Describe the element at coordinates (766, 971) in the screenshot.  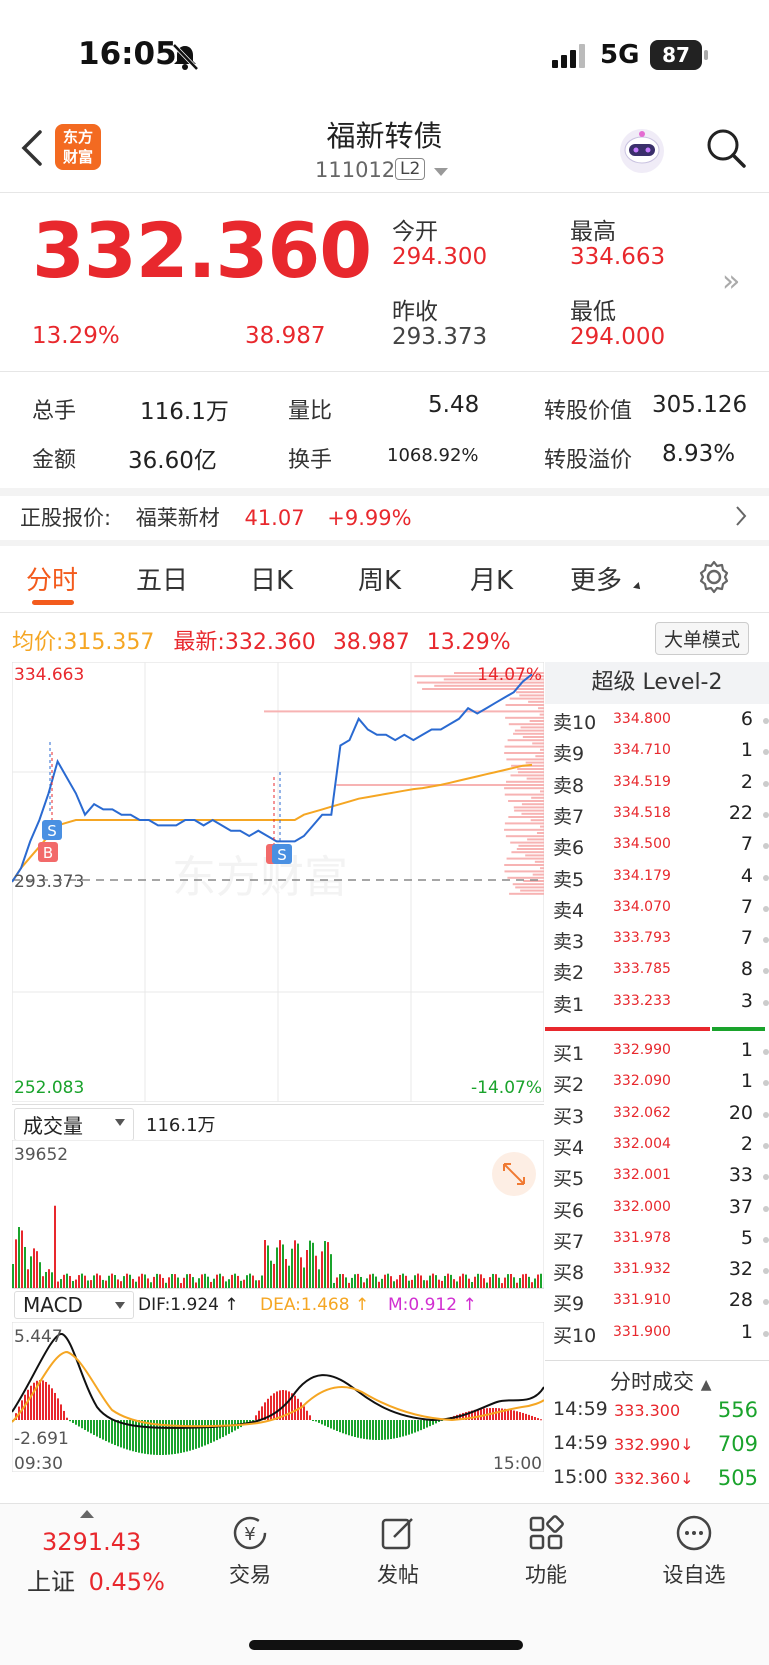
I see `dot-icon` at that location.